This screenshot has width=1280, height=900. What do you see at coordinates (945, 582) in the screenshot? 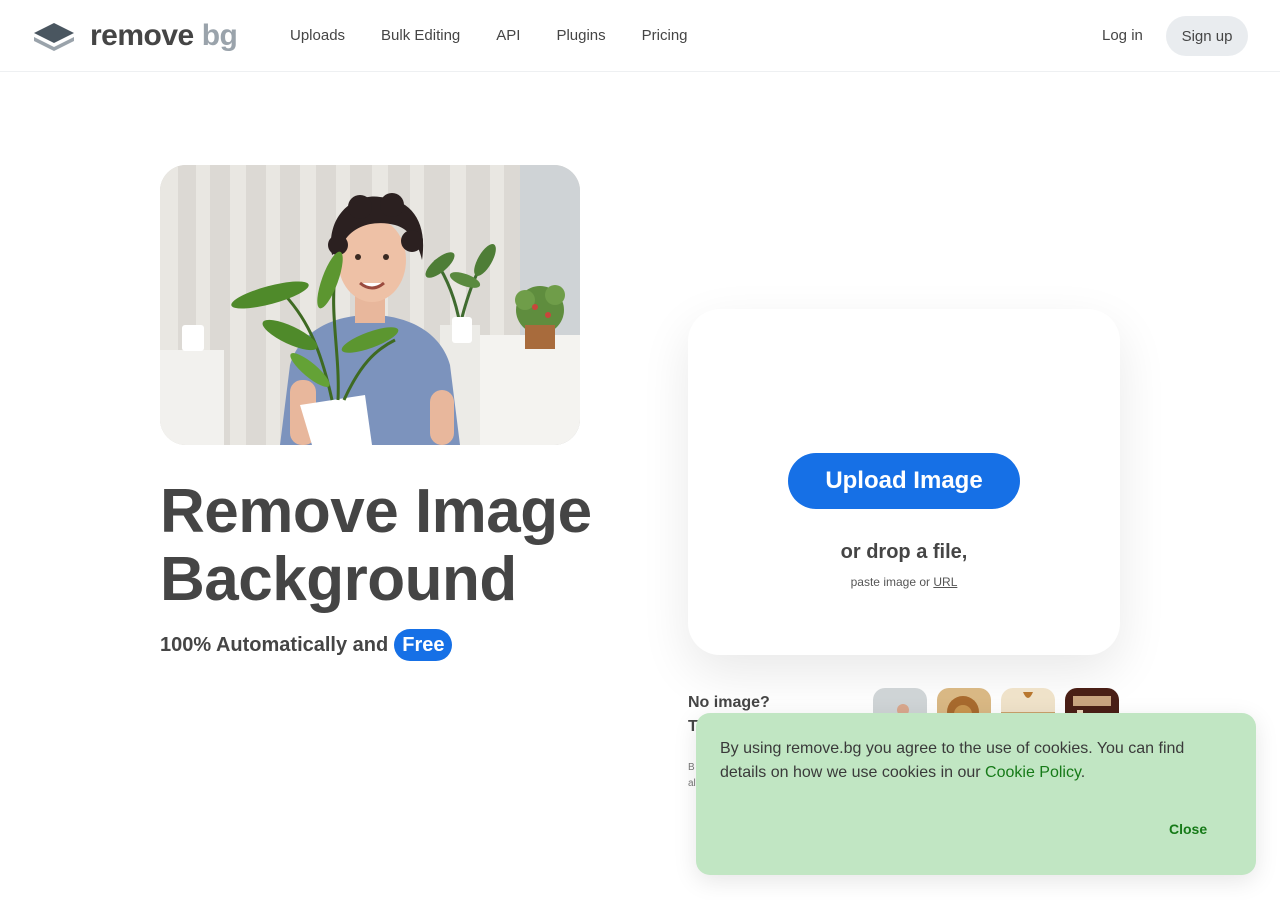
I see `url-link: URL` at bounding box center [945, 582].